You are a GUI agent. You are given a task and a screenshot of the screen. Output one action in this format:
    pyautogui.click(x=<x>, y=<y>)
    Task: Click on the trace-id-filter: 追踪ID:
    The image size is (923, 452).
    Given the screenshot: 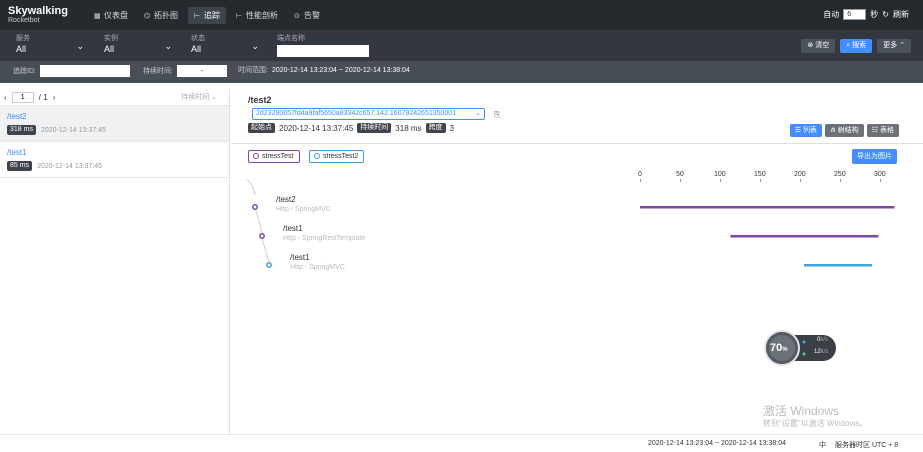 What is the action you would take?
    pyautogui.click(x=71, y=71)
    